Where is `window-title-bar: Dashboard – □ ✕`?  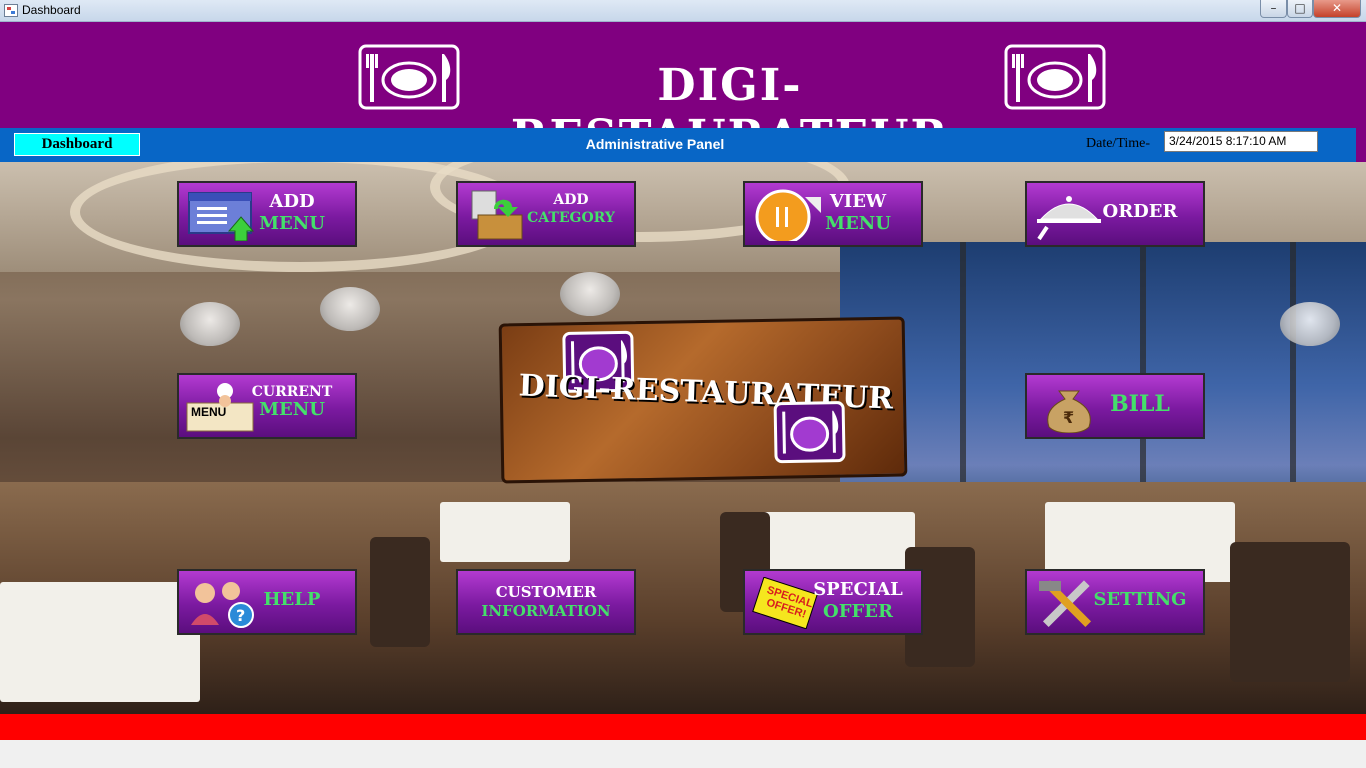
window-title-bar: Dashboard – □ ✕ is located at coordinates (683, 11).